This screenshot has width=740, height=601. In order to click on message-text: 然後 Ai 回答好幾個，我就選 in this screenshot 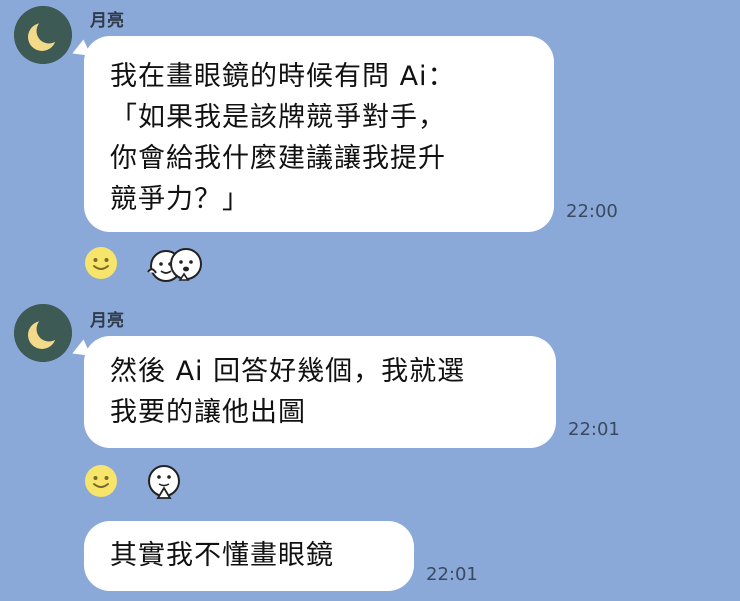, I will do `click(288, 371)`.